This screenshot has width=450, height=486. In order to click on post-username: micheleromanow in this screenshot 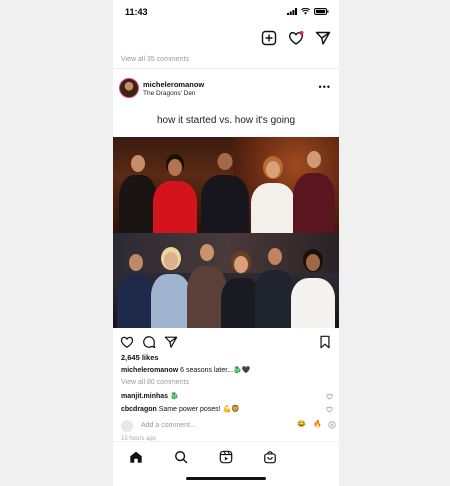, I will do `click(173, 84)`.